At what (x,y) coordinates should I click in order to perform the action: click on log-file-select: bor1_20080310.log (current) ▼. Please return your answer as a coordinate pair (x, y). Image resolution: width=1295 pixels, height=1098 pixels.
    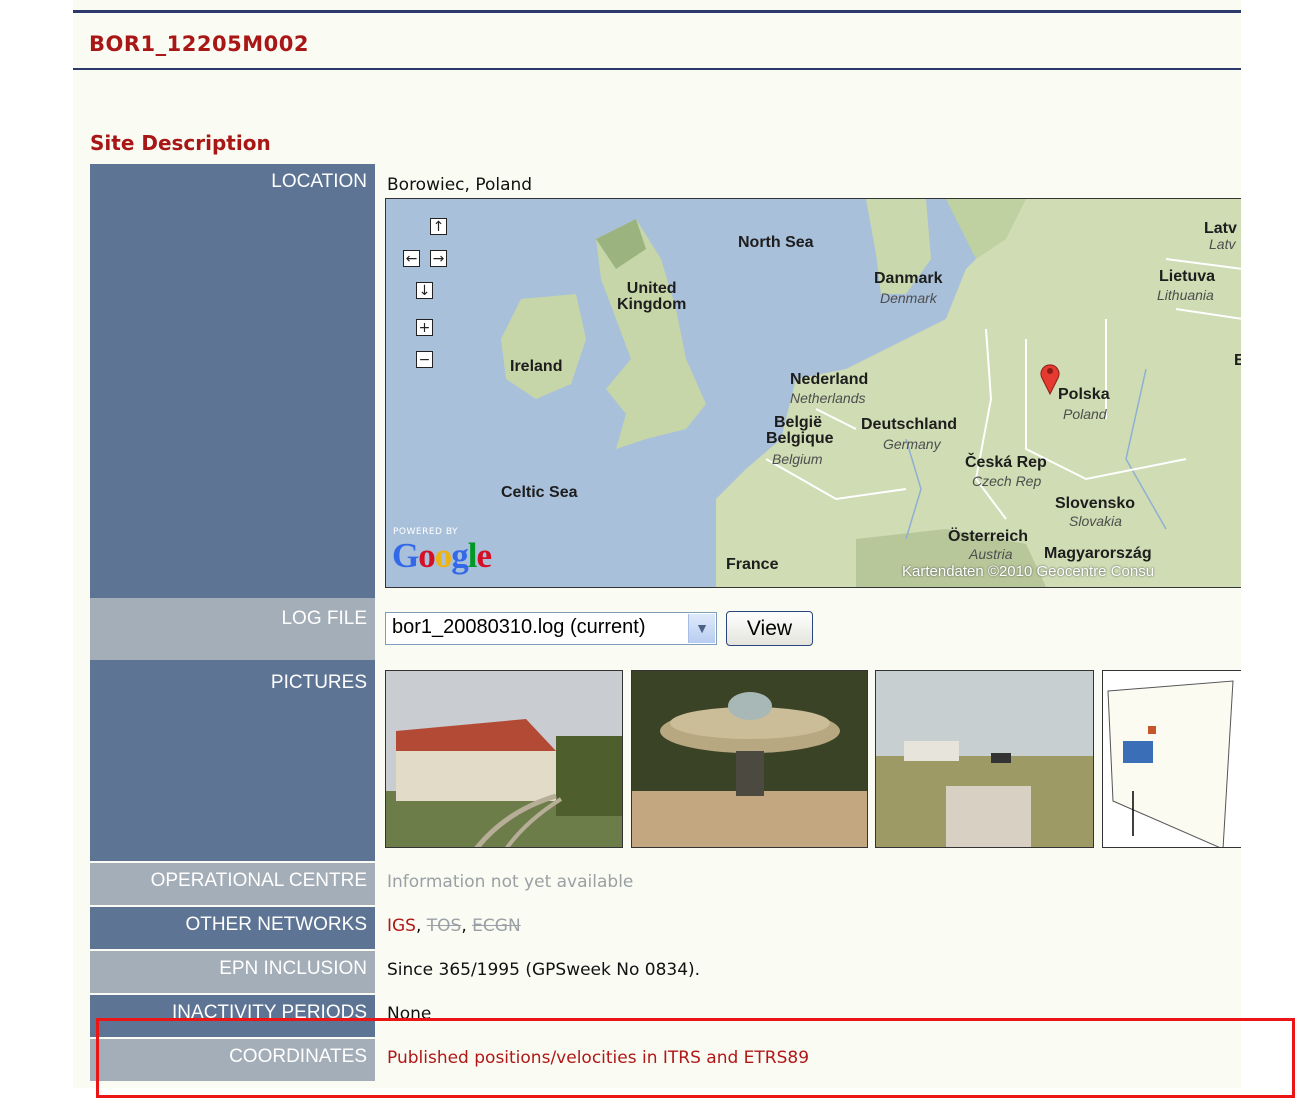
    Looking at the image, I should click on (551, 628).